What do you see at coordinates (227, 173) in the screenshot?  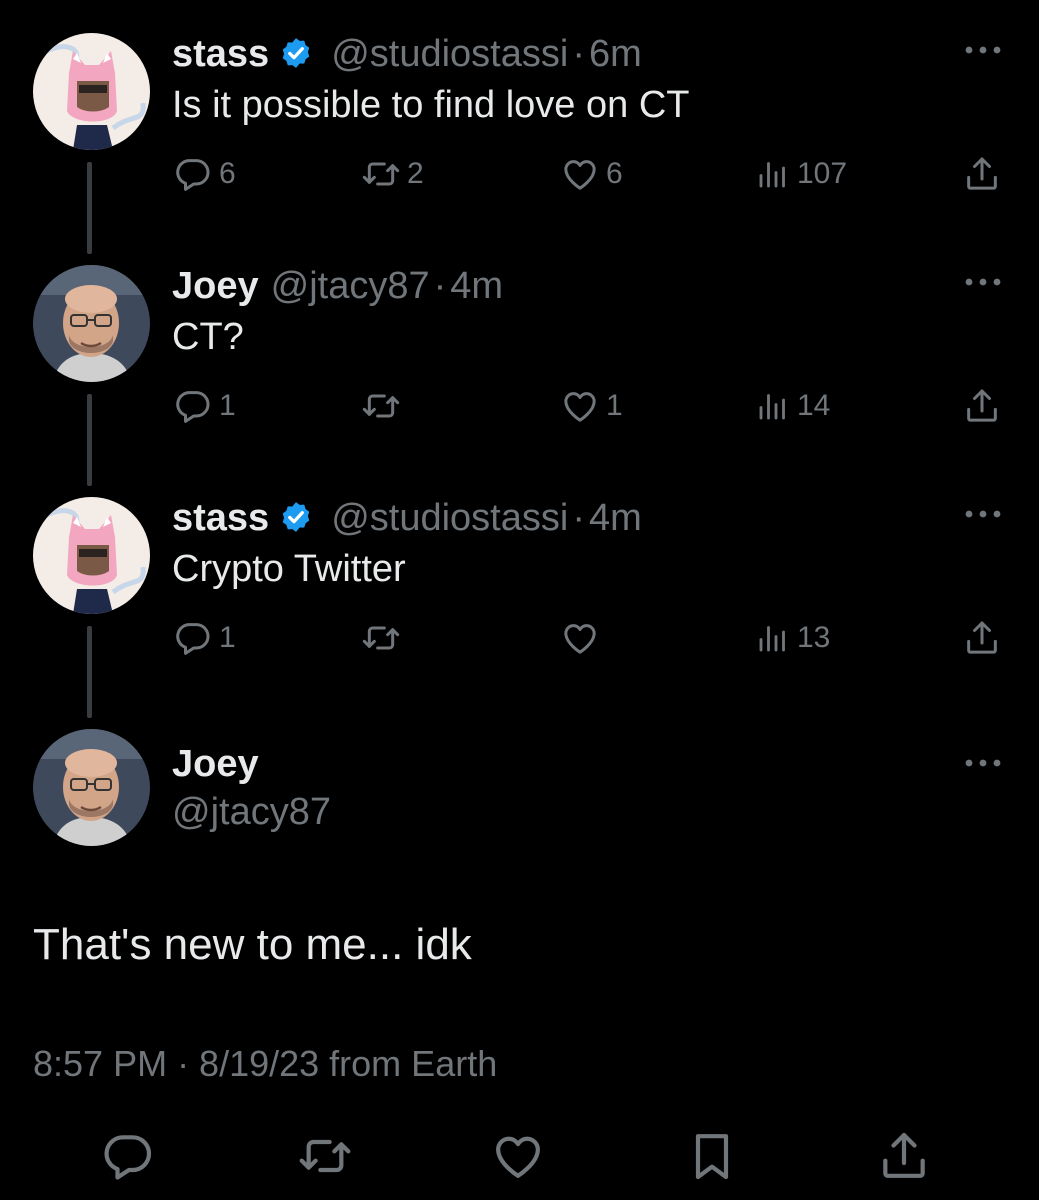 I see `reply-count: 6` at bounding box center [227, 173].